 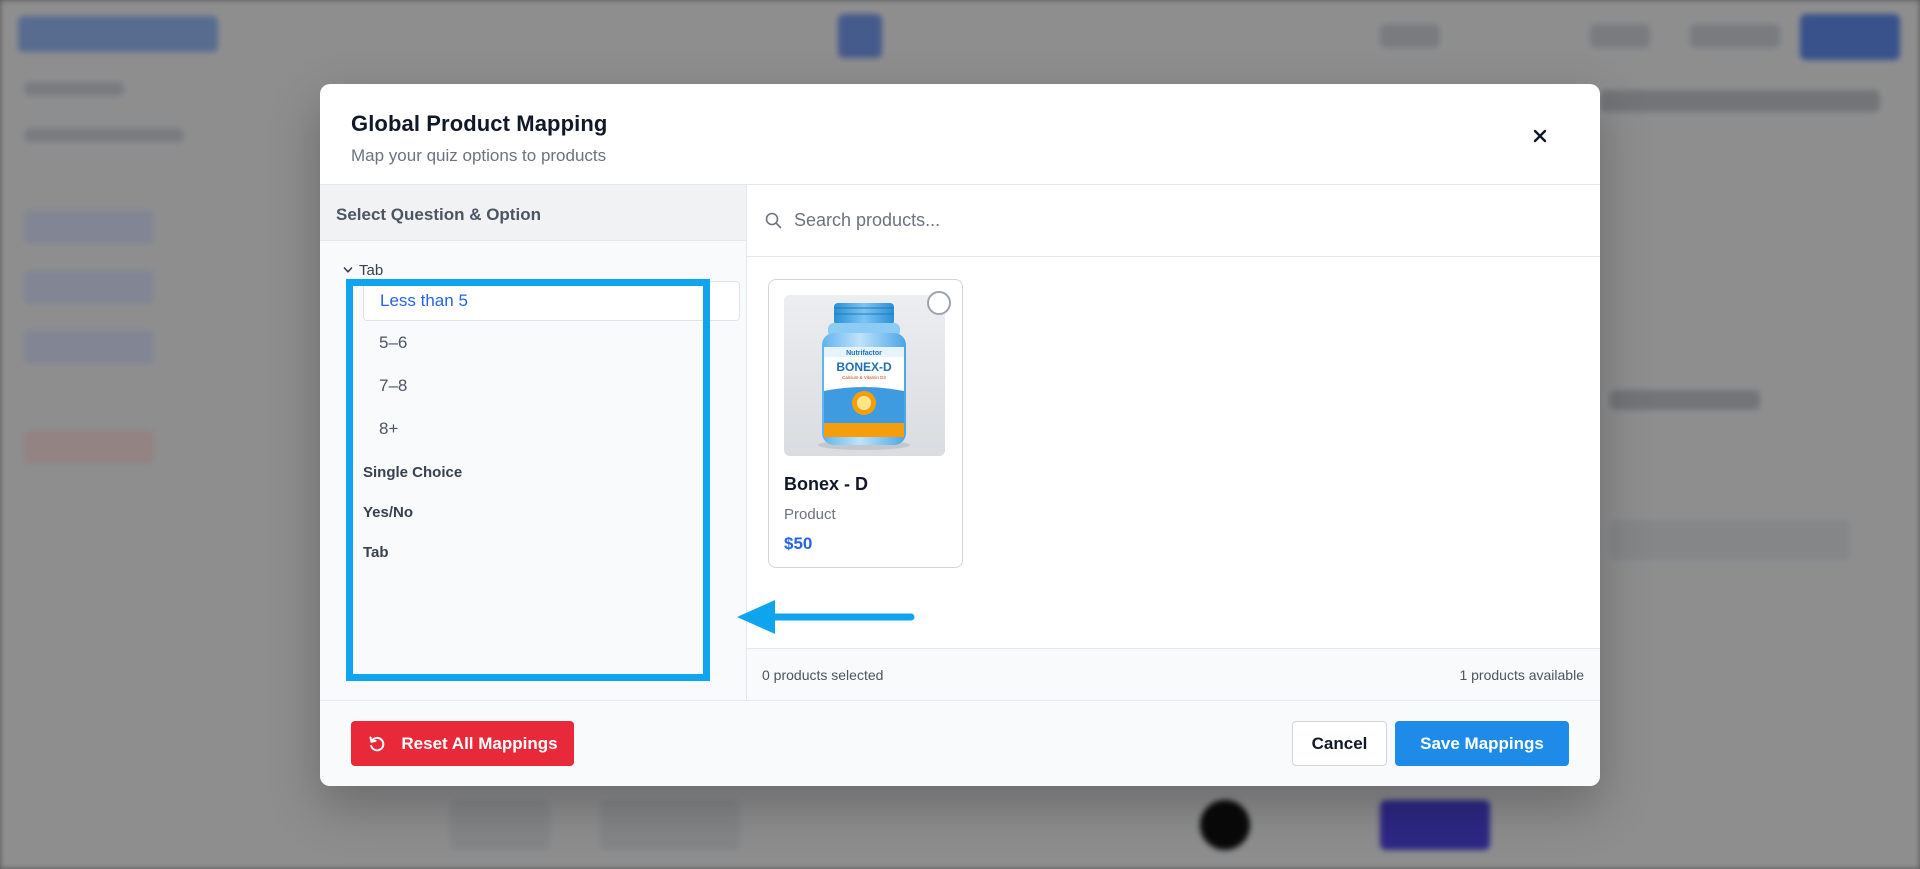 I want to click on product-image: Nutrifactor BONEX-D Calcium & Vitamin D3, so click(x=864, y=375).